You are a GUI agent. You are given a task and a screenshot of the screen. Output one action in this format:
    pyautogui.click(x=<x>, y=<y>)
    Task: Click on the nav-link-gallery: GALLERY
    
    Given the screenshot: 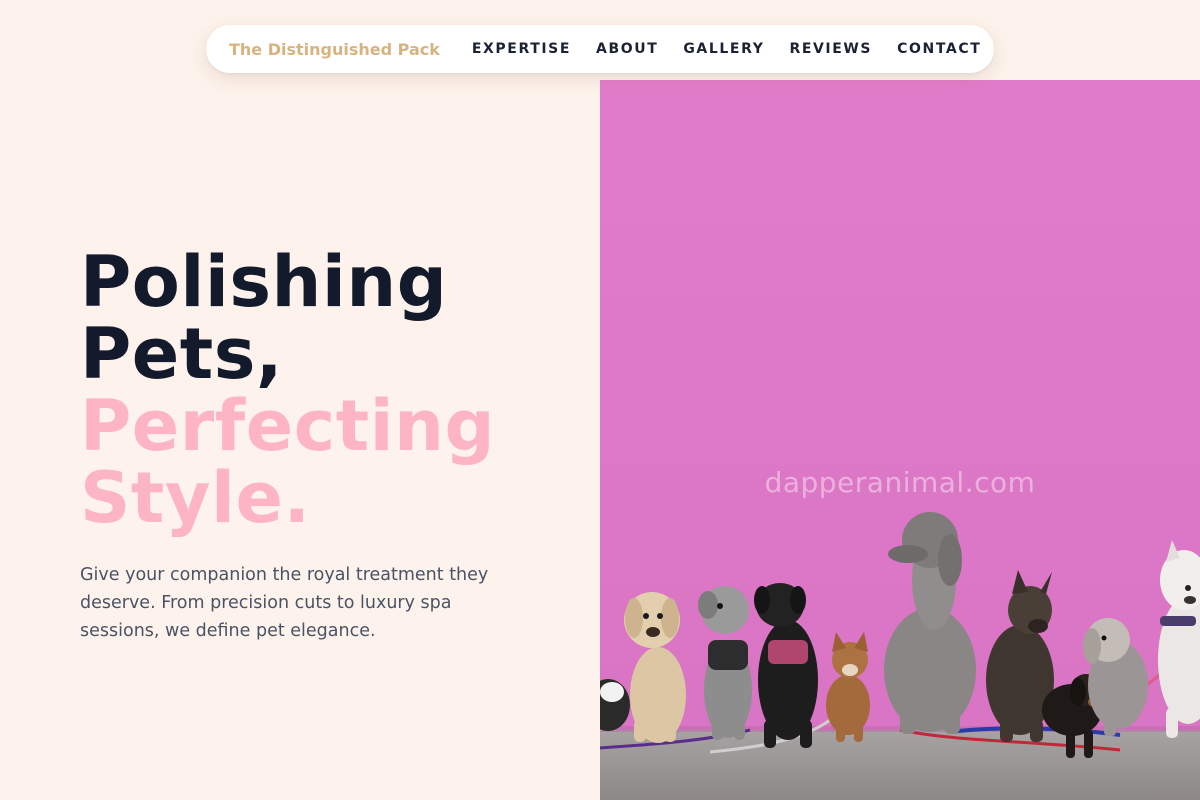 What is the action you would take?
    pyautogui.click(x=723, y=49)
    